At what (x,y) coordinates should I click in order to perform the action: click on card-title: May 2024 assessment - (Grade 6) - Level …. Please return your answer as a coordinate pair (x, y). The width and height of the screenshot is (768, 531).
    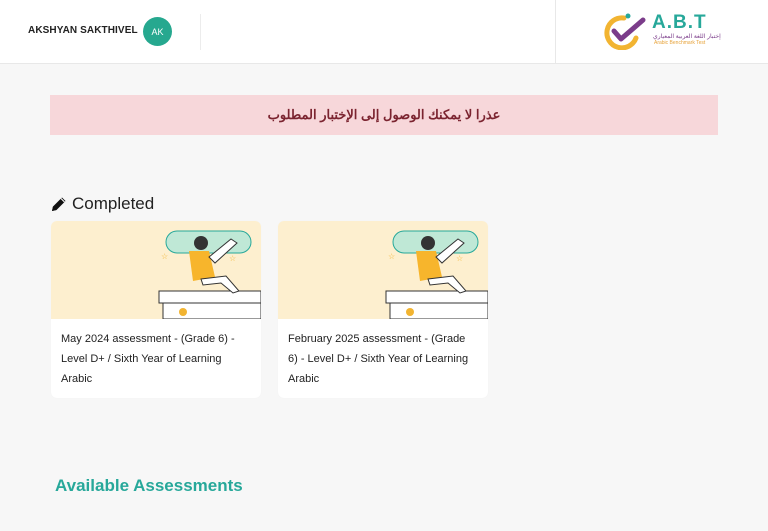
    Looking at the image, I should click on (148, 359).